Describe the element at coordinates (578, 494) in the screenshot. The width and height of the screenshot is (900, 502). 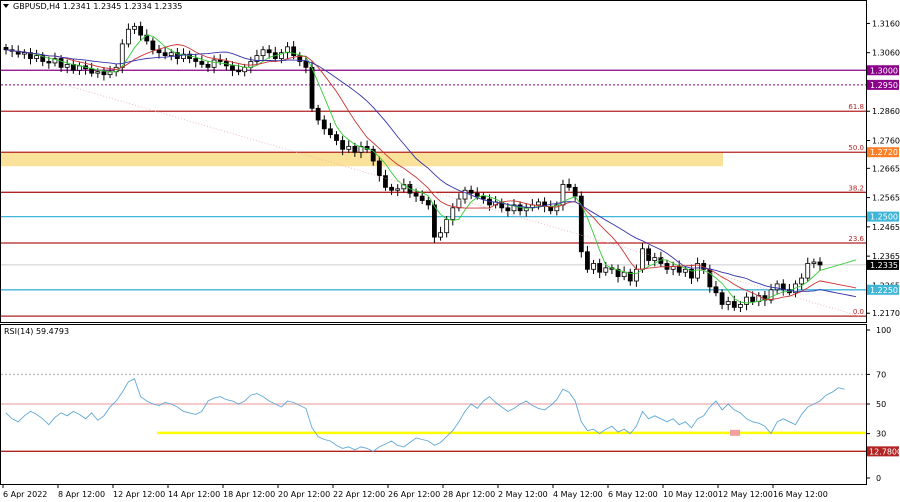
I see `time-tick-label: 4 May 12:00` at that location.